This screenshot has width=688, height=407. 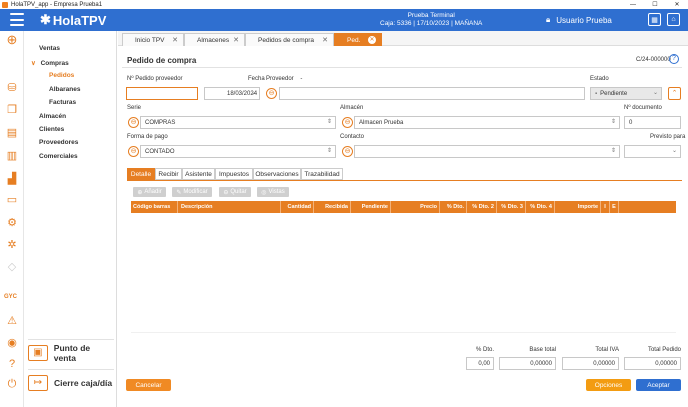 What do you see at coordinates (511, 207) in the screenshot?
I see `col-dto3: % Dto. 3` at bounding box center [511, 207].